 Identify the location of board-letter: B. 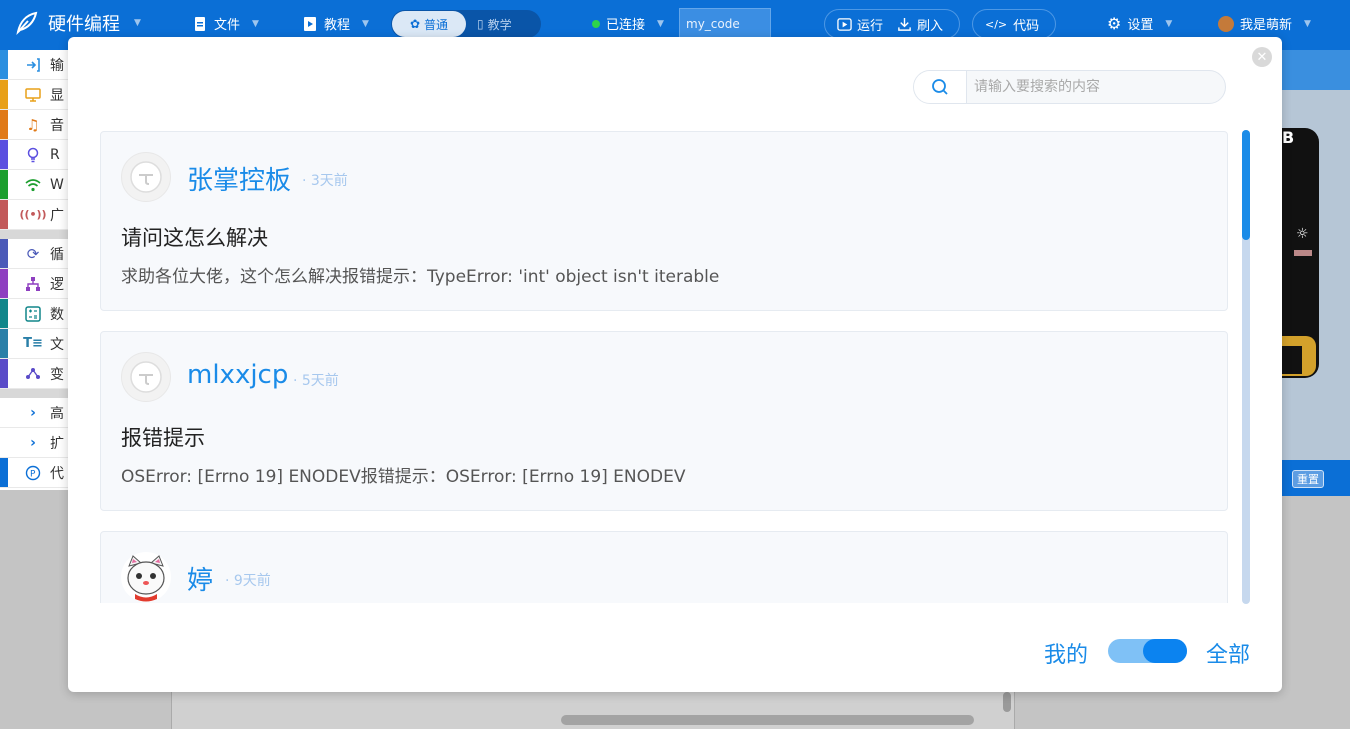
(1288, 137).